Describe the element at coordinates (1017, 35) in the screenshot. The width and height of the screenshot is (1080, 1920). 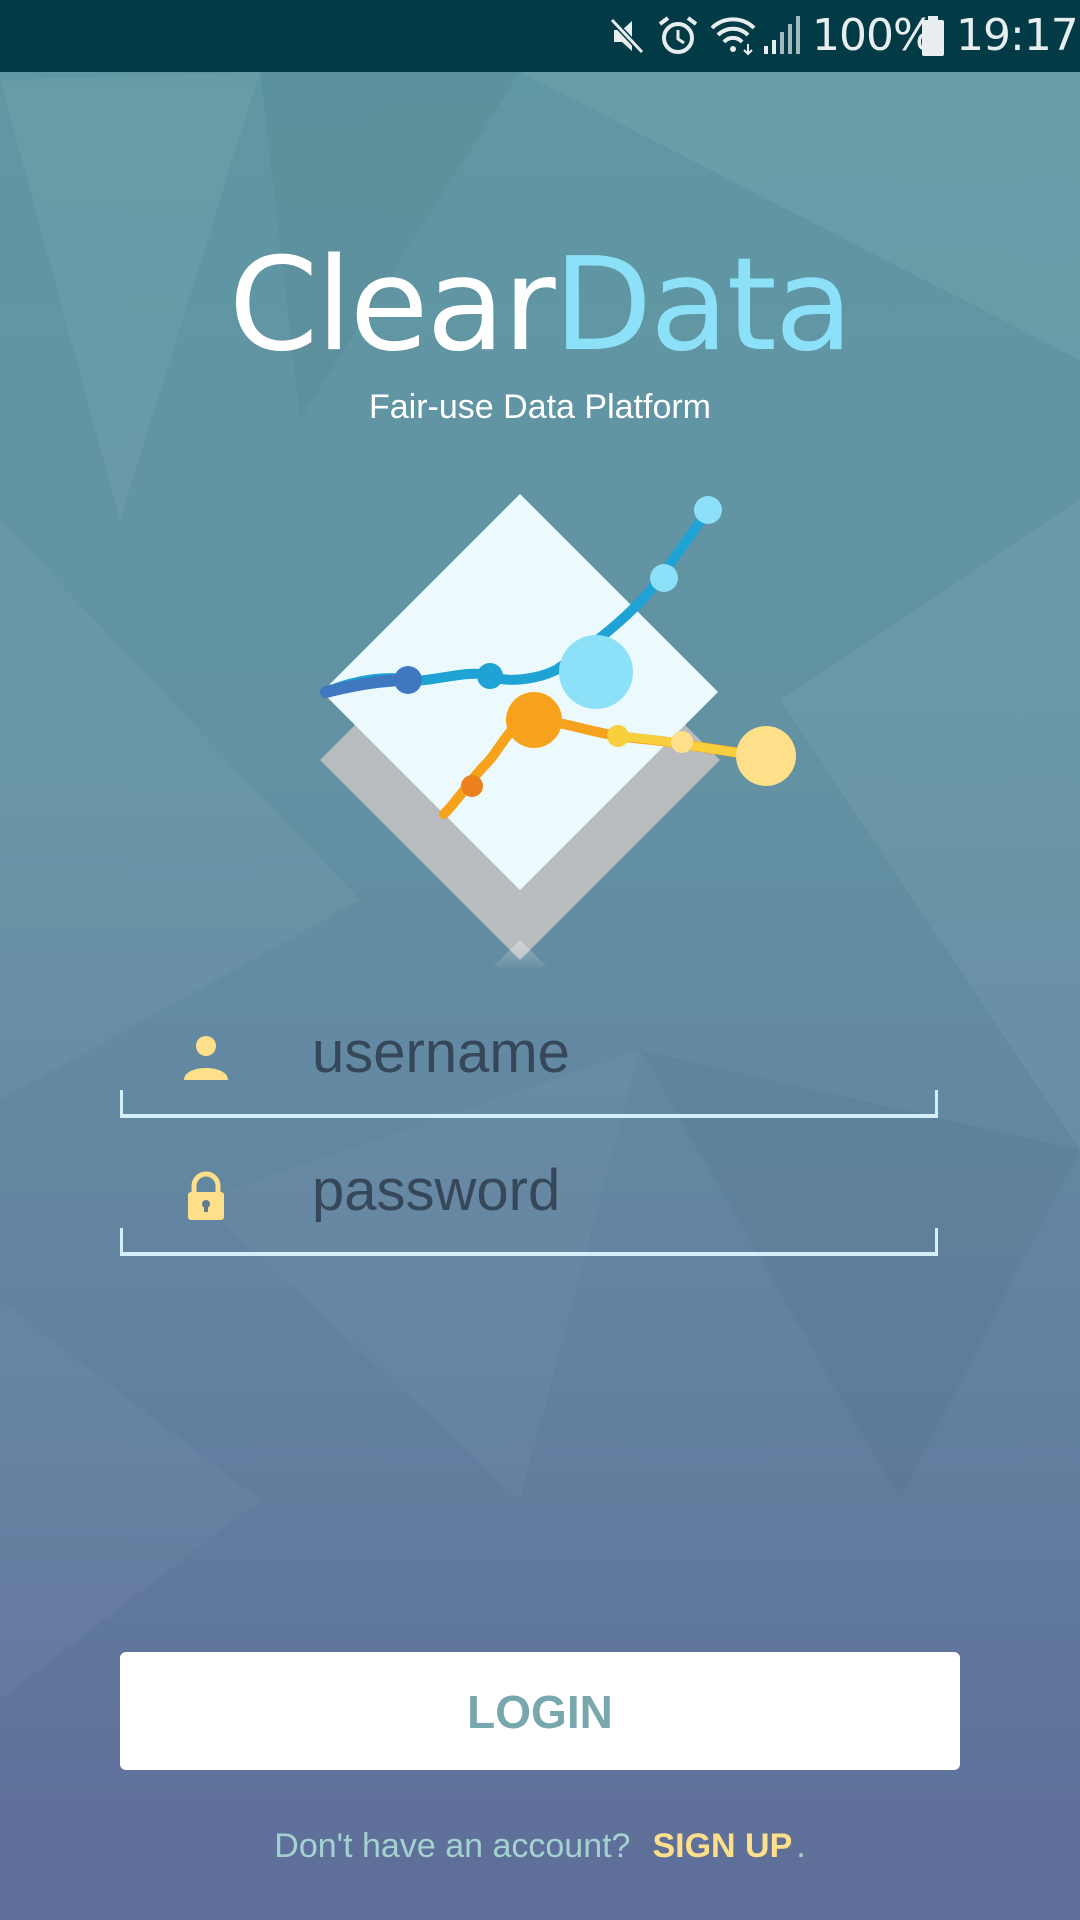
I see `clock: 19:17` at that location.